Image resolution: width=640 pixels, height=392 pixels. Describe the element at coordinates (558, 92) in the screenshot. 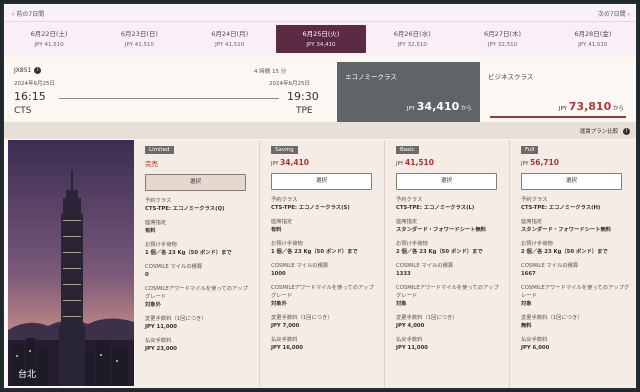

I see `business-class-tab: ビジネスクラス JPY 73,810 から` at that location.